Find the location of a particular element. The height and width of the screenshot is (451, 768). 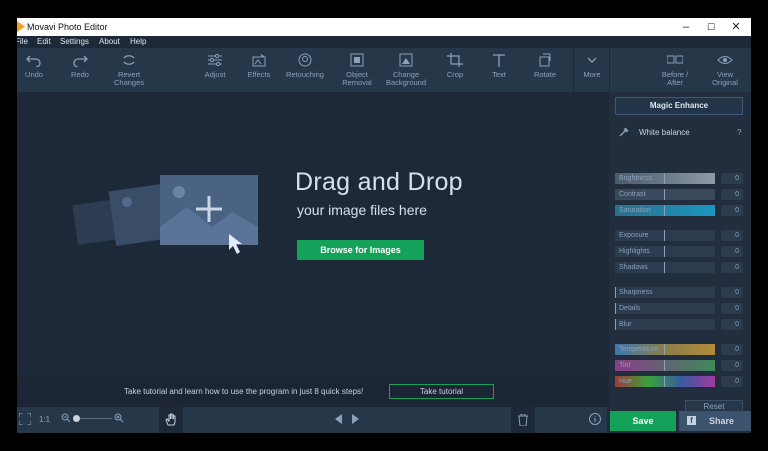

retouching-button: Retouching is located at coordinates (305, 70).